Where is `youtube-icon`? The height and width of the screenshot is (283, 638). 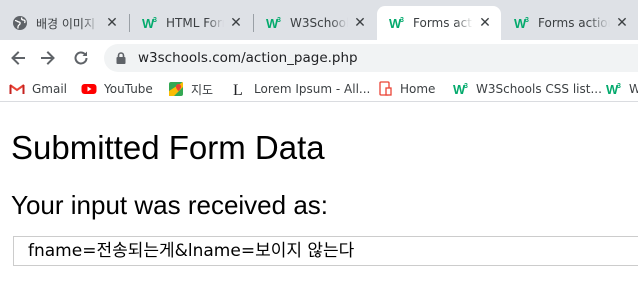 youtube-icon is located at coordinates (89, 89).